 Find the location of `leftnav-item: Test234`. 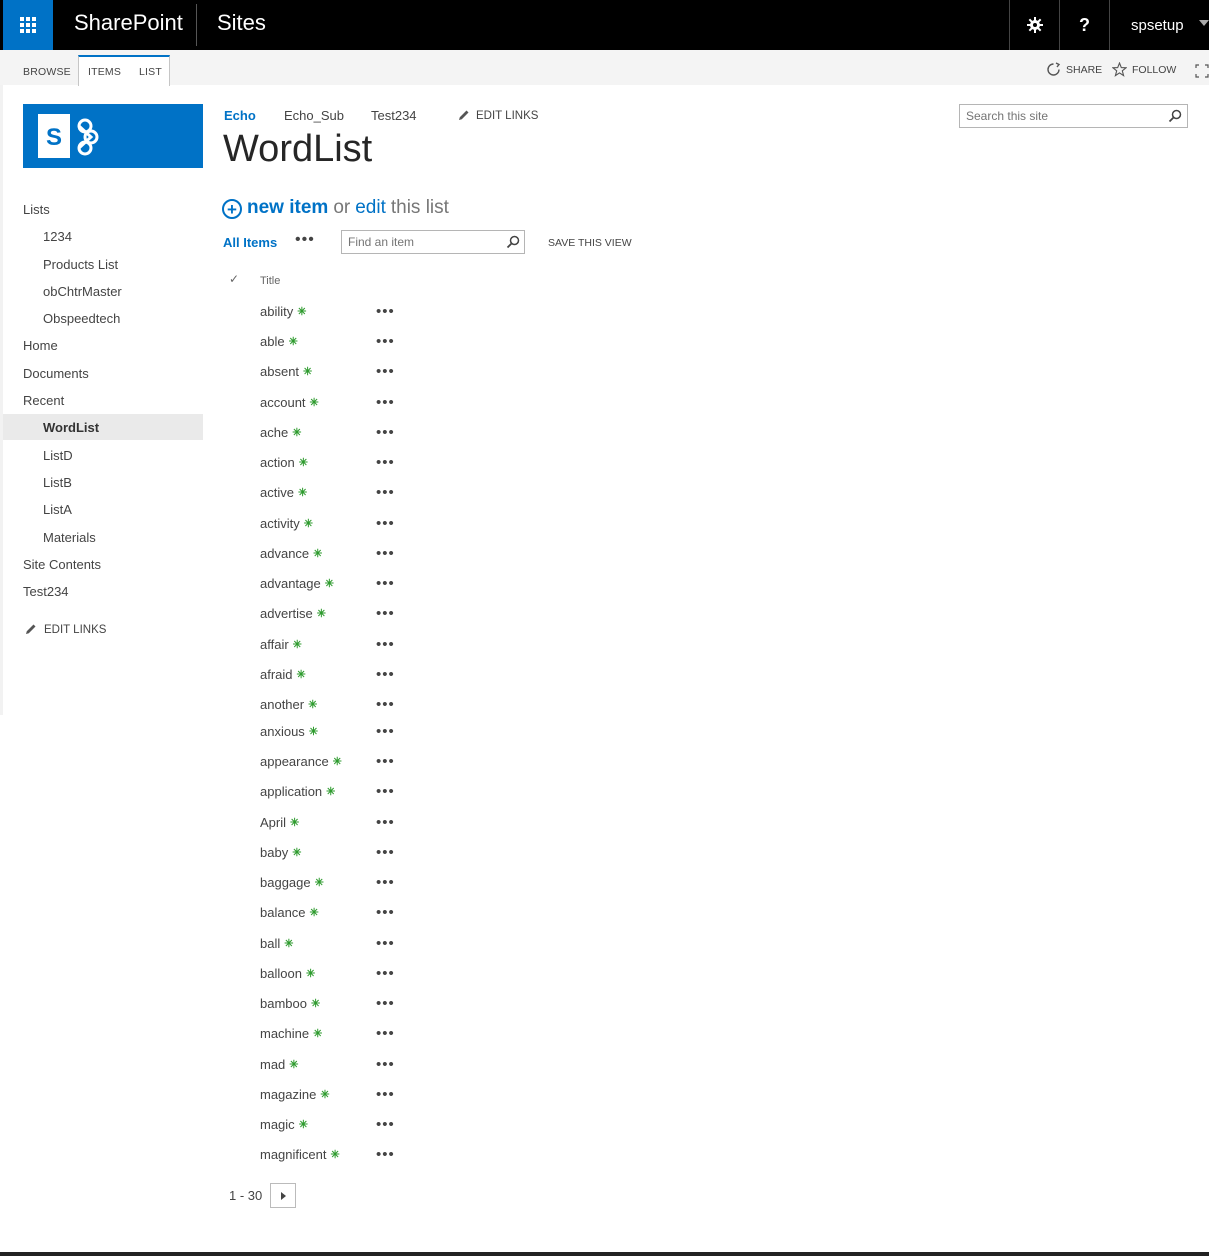

leftnav-item: Test234 is located at coordinates (103, 591).